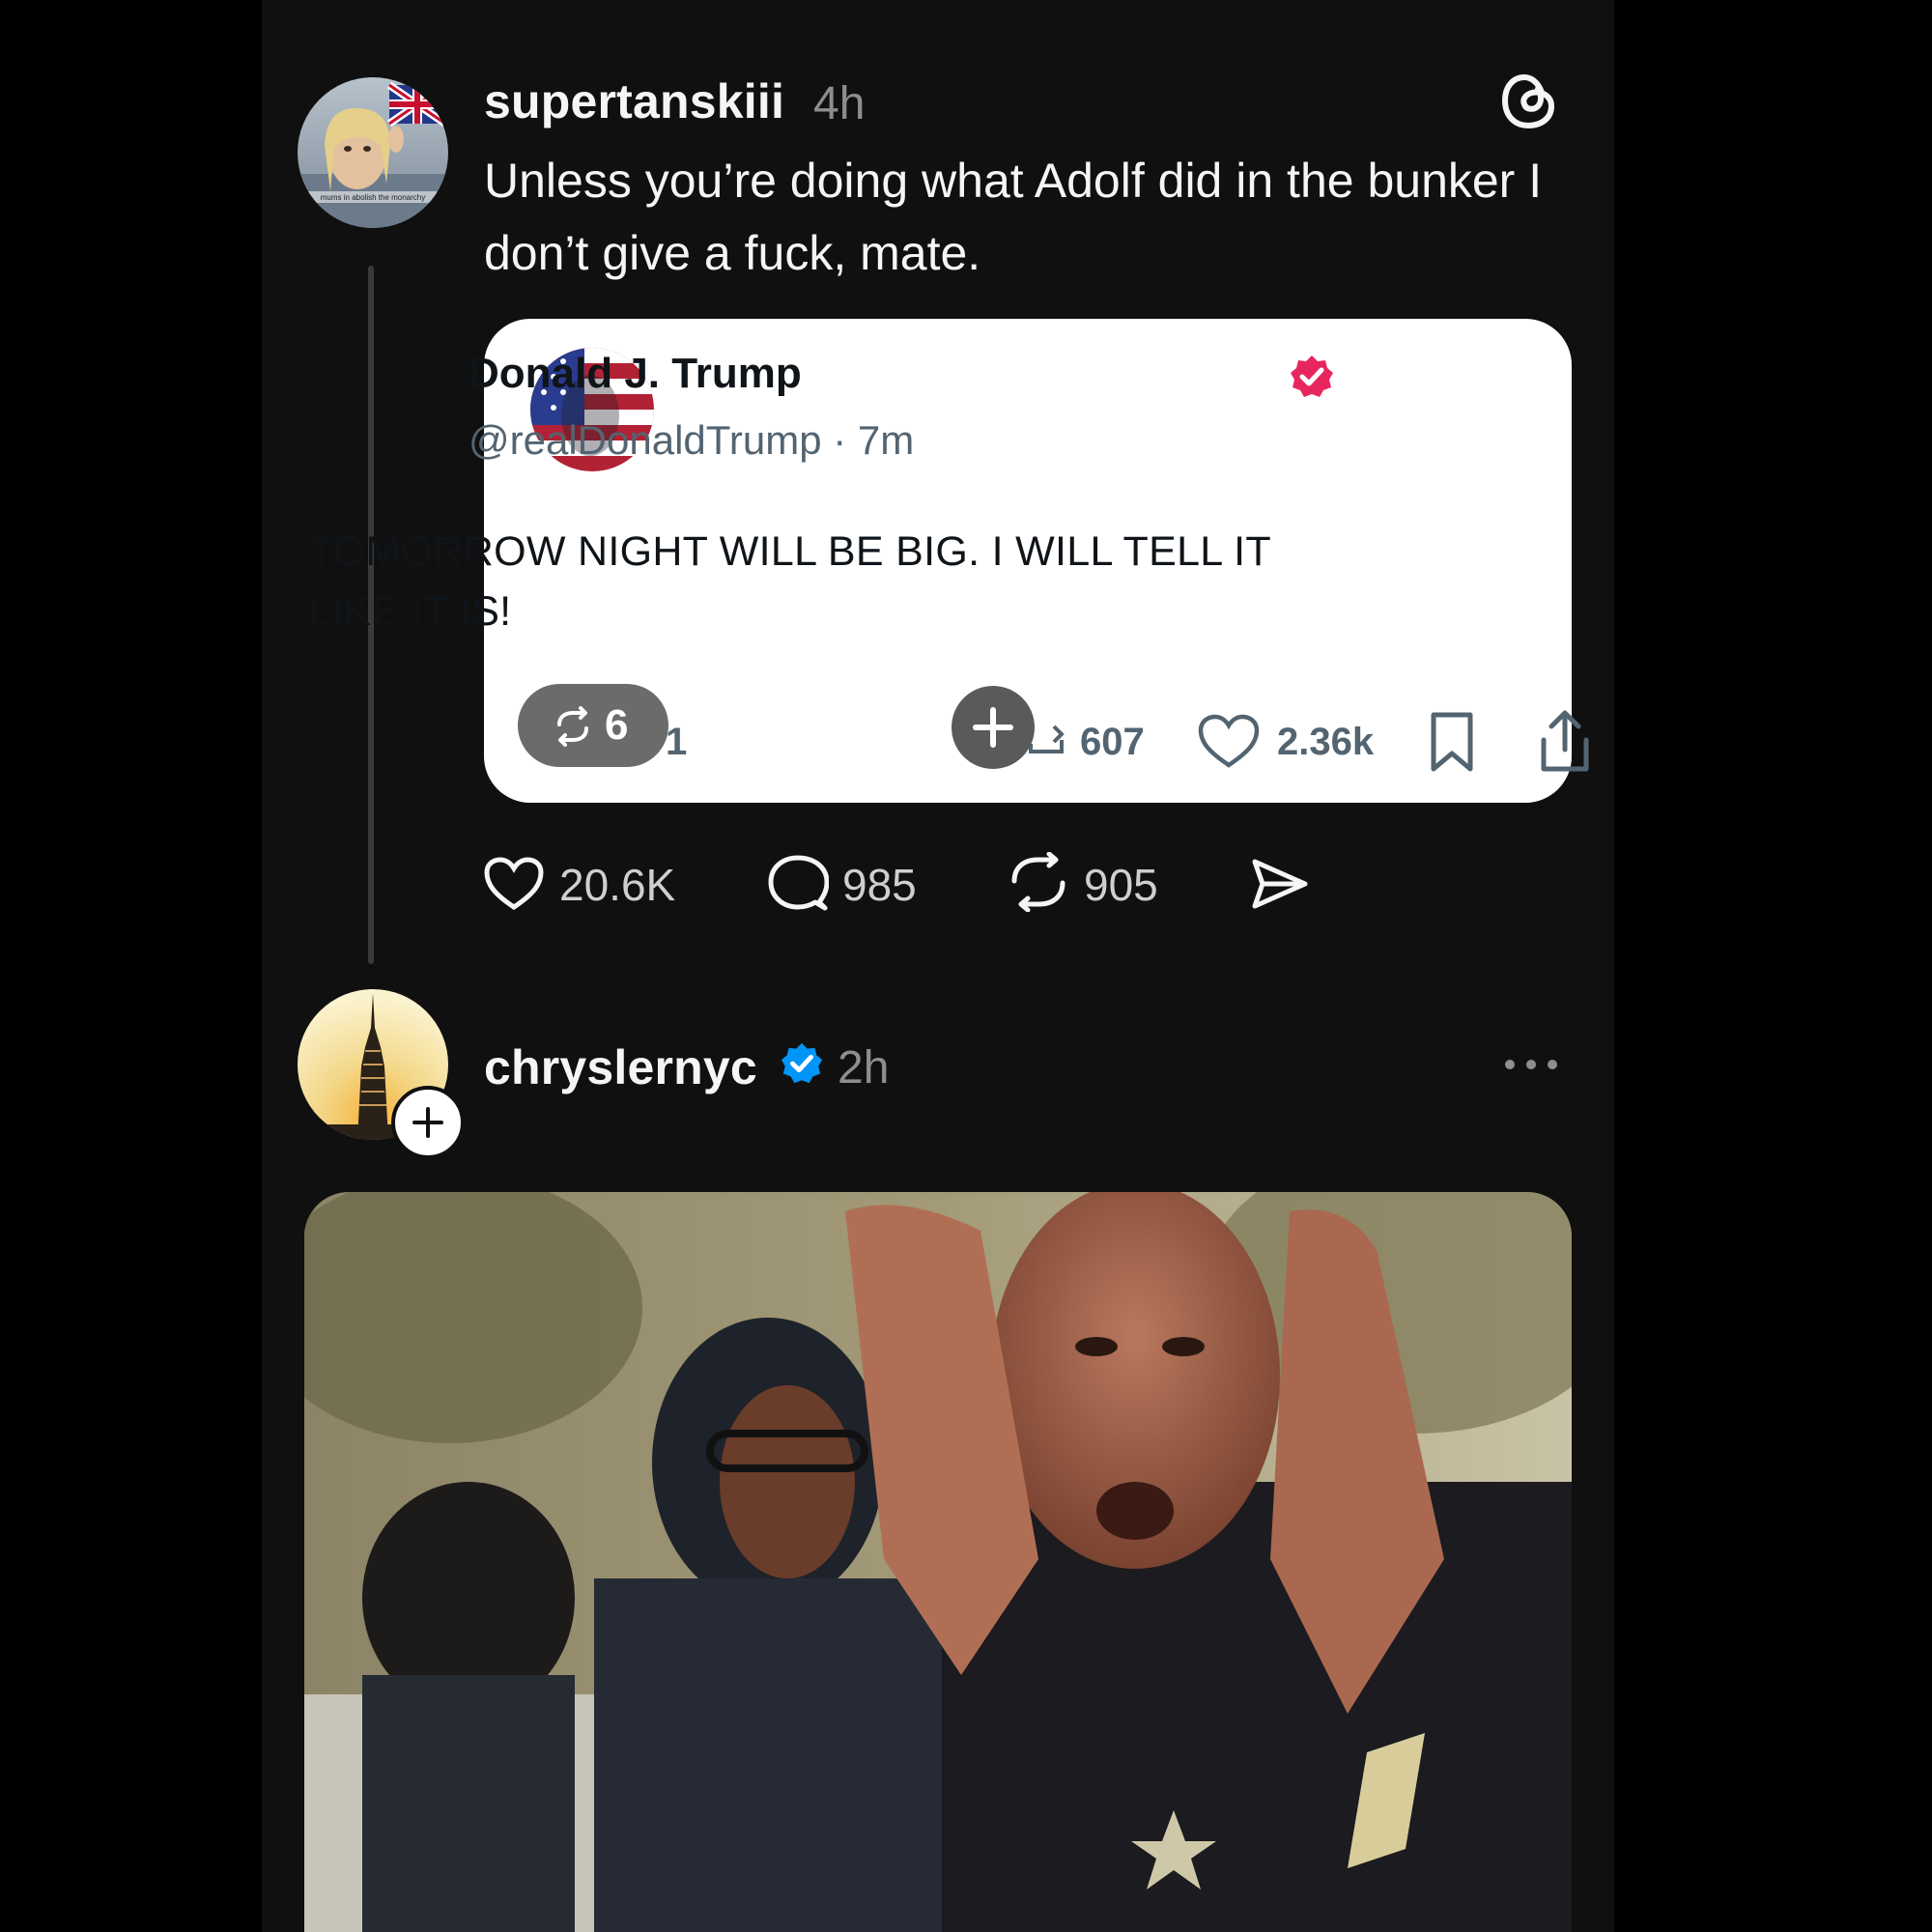  Describe the element at coordinates (1528, 100) in the screenshot. I see `threads-logo-icon` at that location.